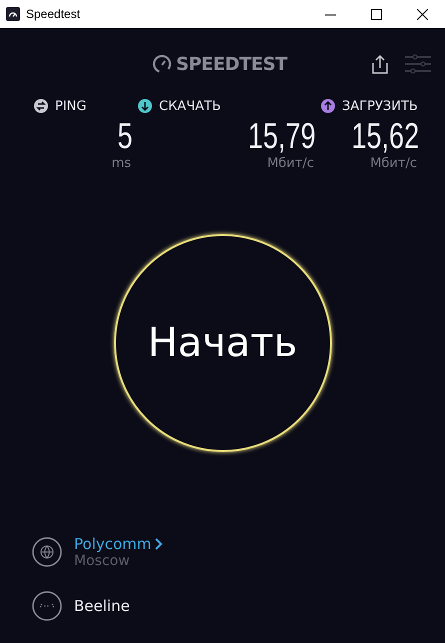  What do you see at coordinates (380, 64) in the screenshot?
I see `share-icon` at bounding box center [380, 64].